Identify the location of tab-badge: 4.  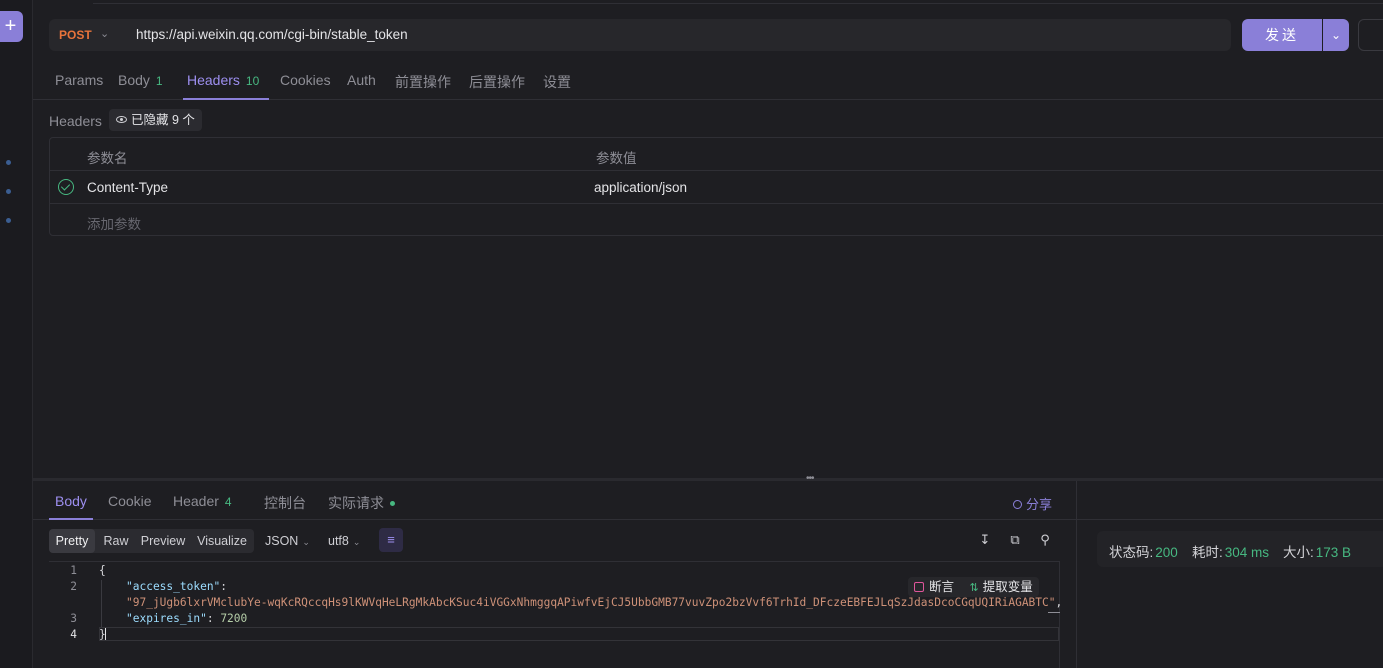
(228, 502).